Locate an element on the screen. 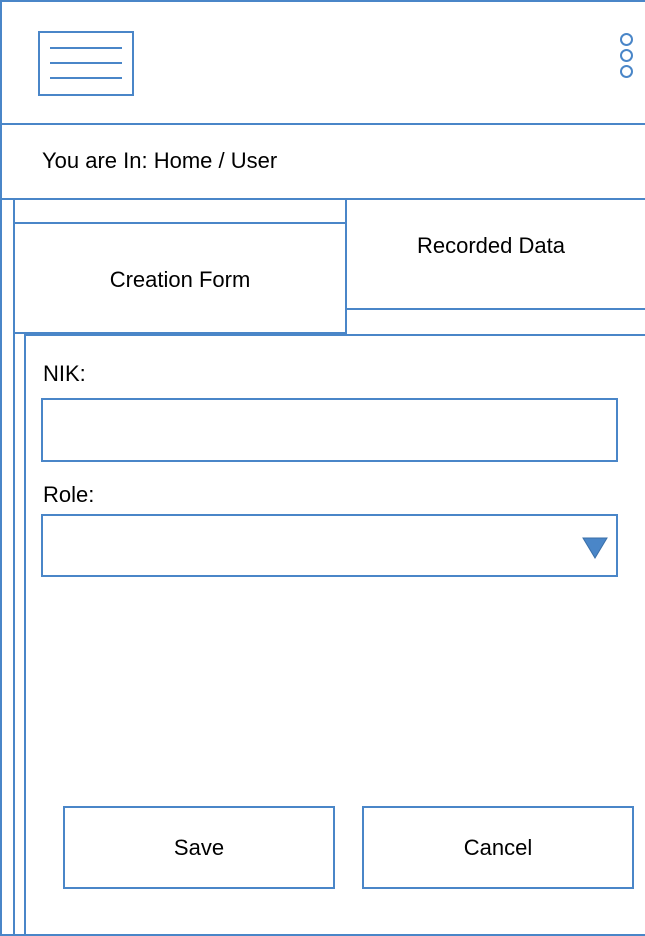 The width and height of the screenshot is (645, 936). hamburger-menu-icon is located at coordinates (86, 63).